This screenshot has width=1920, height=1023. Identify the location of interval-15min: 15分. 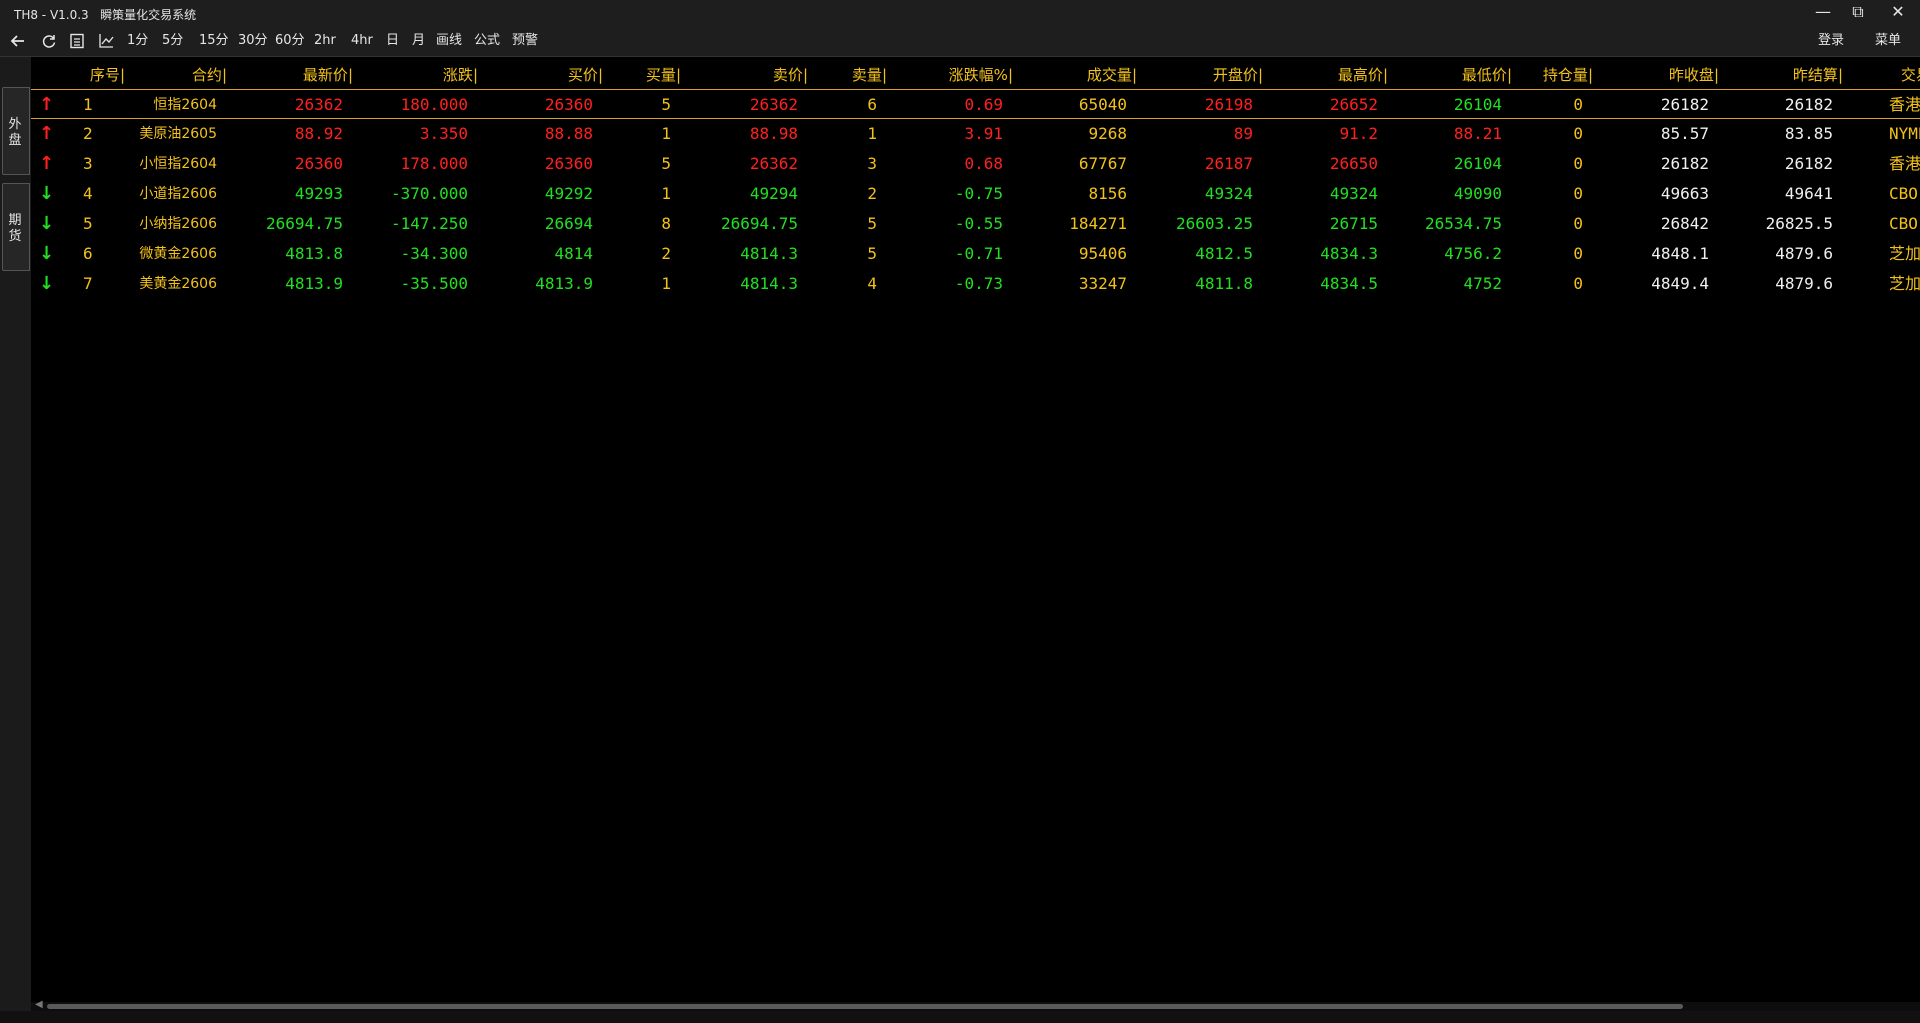
(214, 41).